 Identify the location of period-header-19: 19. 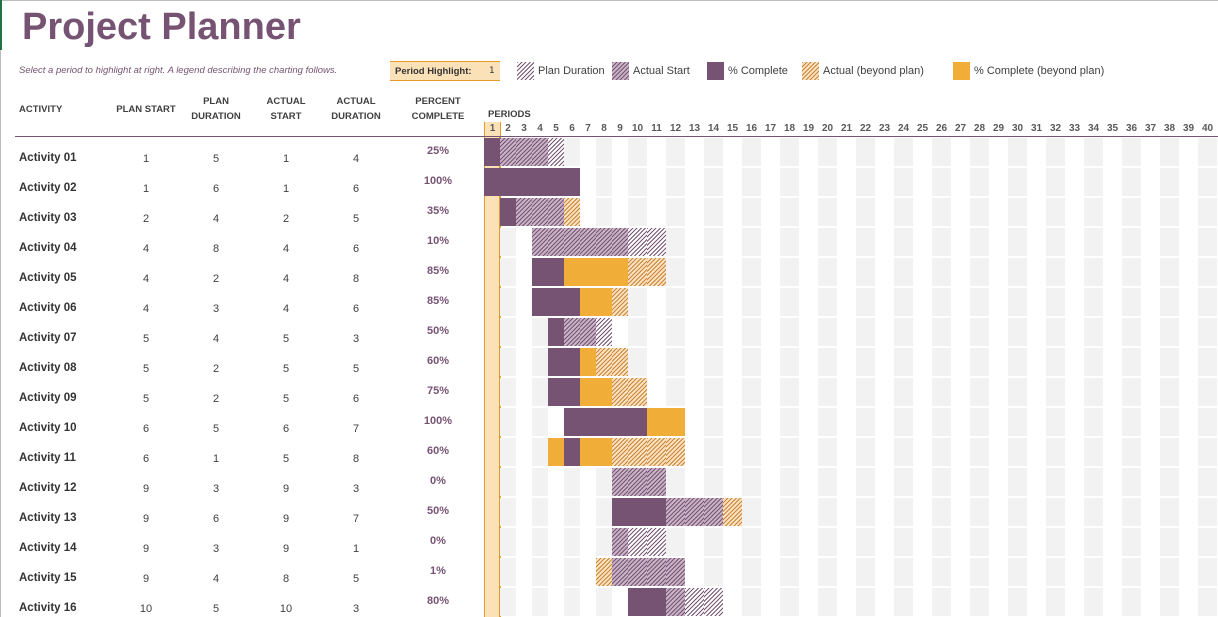
(808, 129).